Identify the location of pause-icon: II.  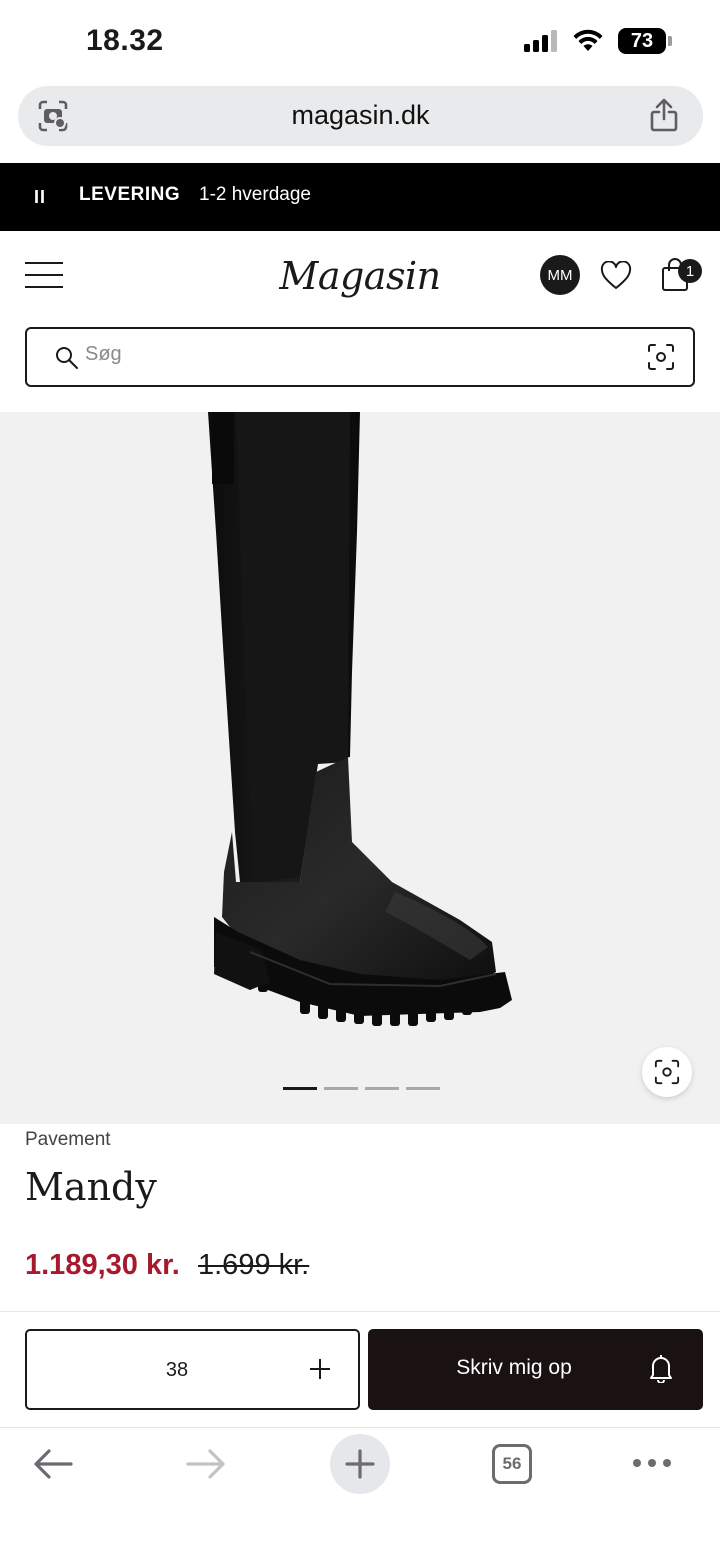
(40, 197).